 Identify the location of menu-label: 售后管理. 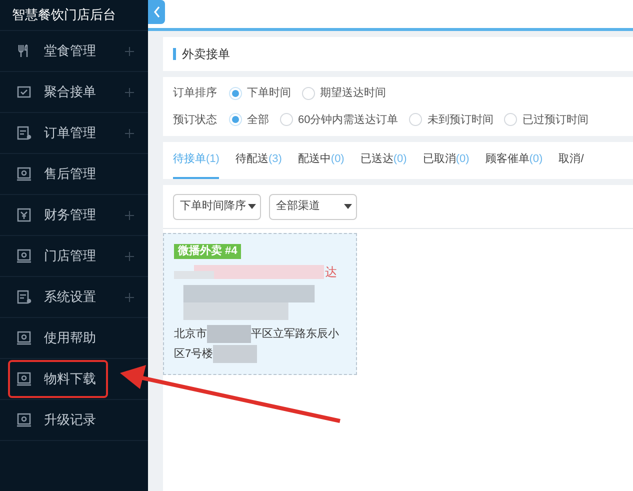
(70, 174).